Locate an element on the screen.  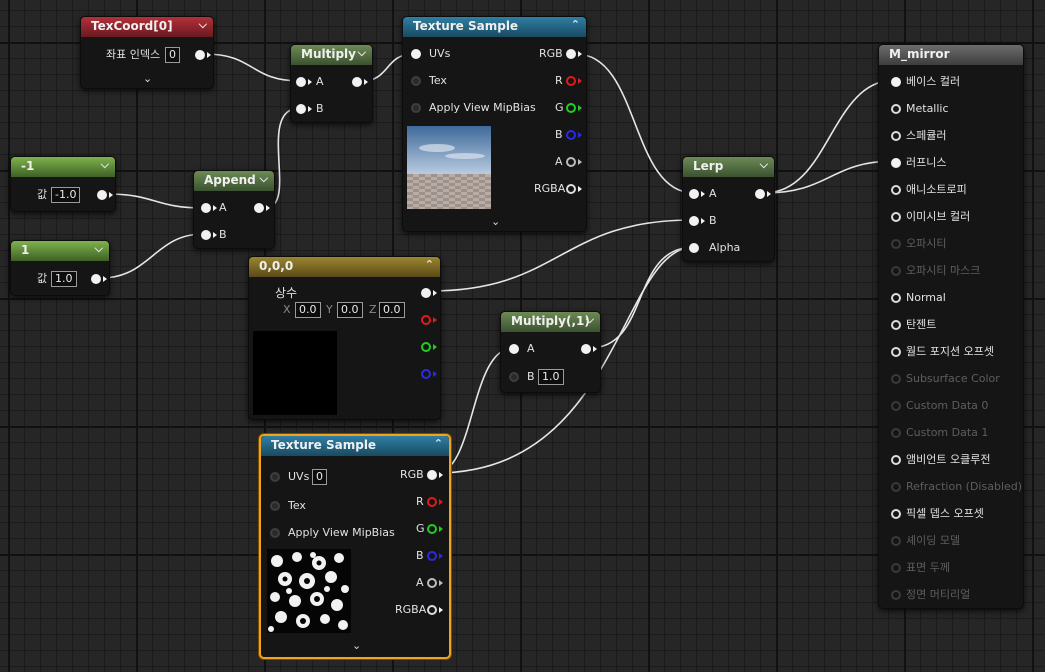
node-header: Multiply(,1) ⌵ is located at coordinates (550, 322).